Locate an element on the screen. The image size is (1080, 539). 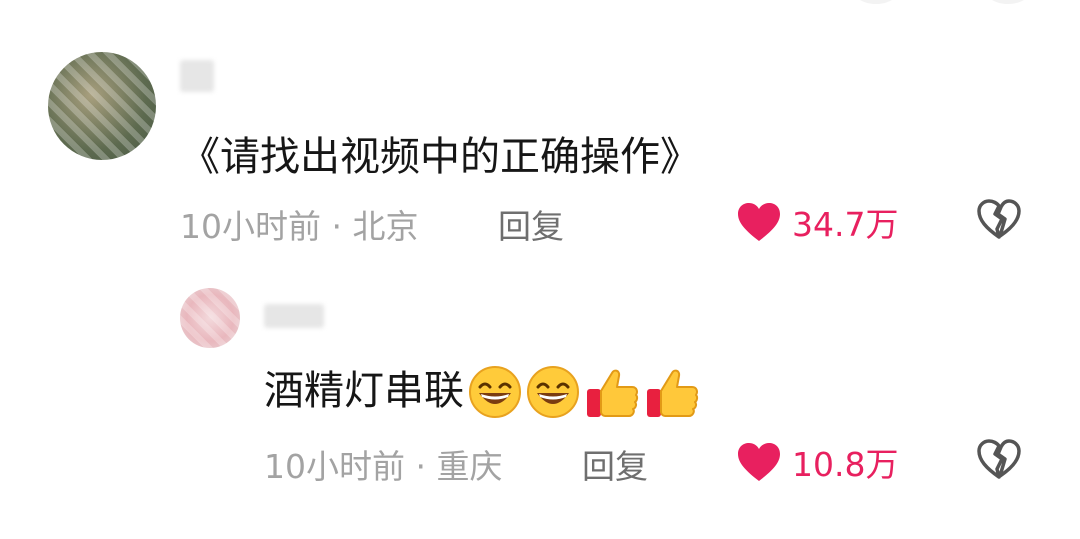
comment-text-body: 酒精灯串联 is located at coordinates (364, 391).